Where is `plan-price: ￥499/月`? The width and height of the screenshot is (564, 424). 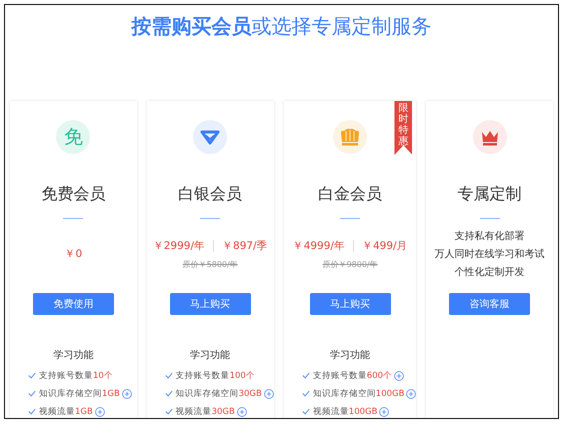 plan-price: ￥499/月 is located at coordinates (385, 245).